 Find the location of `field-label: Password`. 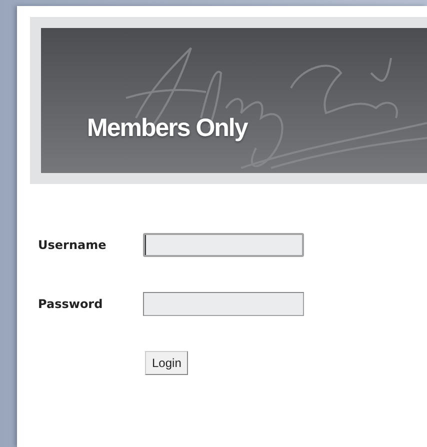

field-label: Password is located at coordinates (71, 304).